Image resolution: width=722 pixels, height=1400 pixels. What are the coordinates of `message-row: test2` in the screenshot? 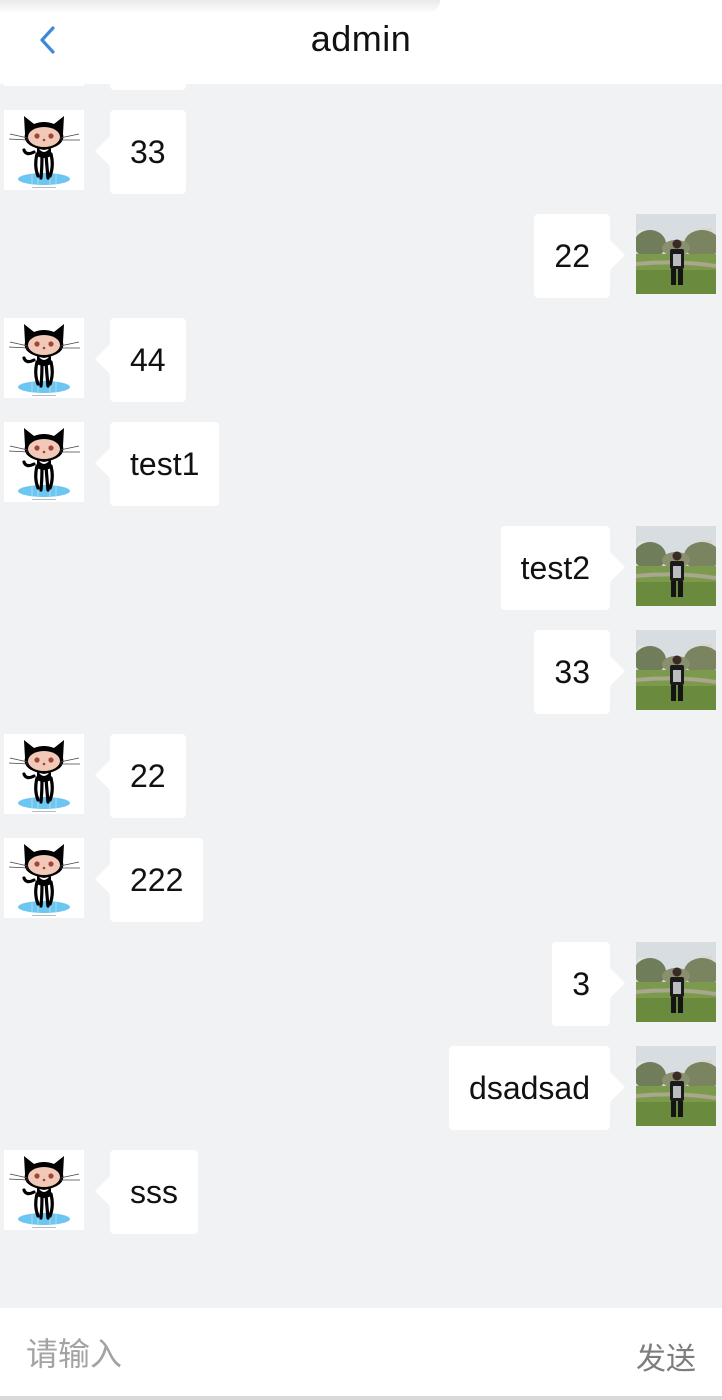 It's located at (361, 578).